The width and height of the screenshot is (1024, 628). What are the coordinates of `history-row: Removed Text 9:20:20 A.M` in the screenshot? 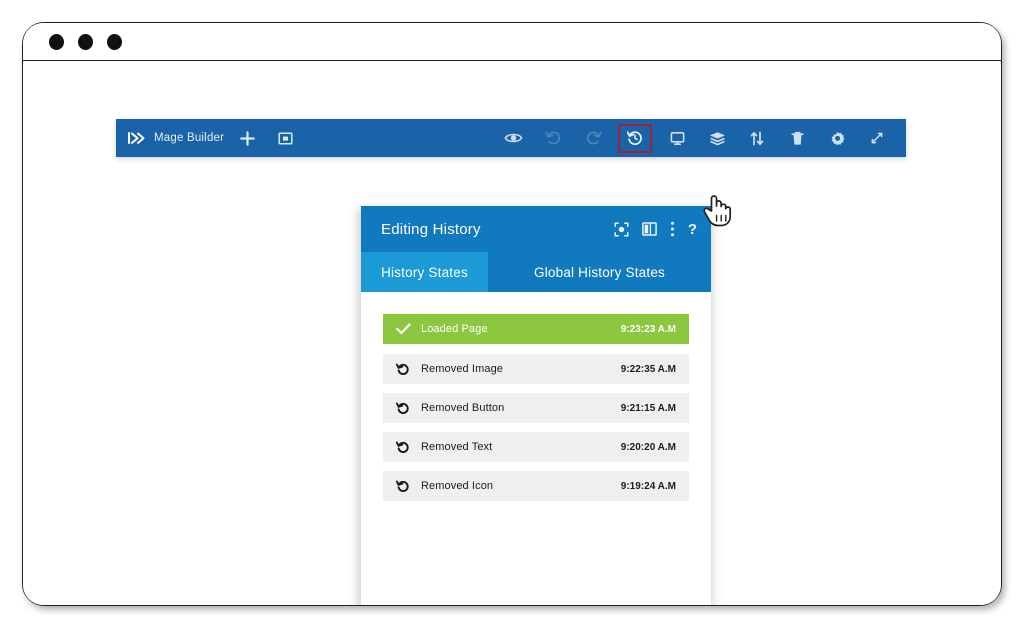 It's located at (536, 447).